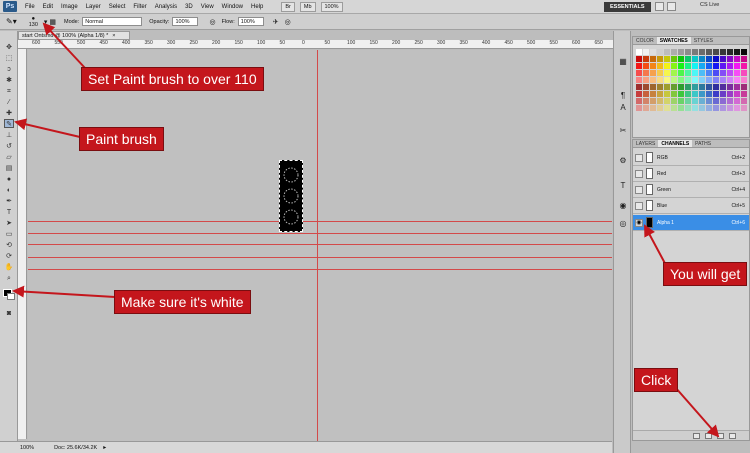 This screenshot has width=750, height=453. What do you see at coordinates (9, 102) in the screenshot?
I see `eyedropper-tool-icon: ⁄` at bounding box center [9, 102].